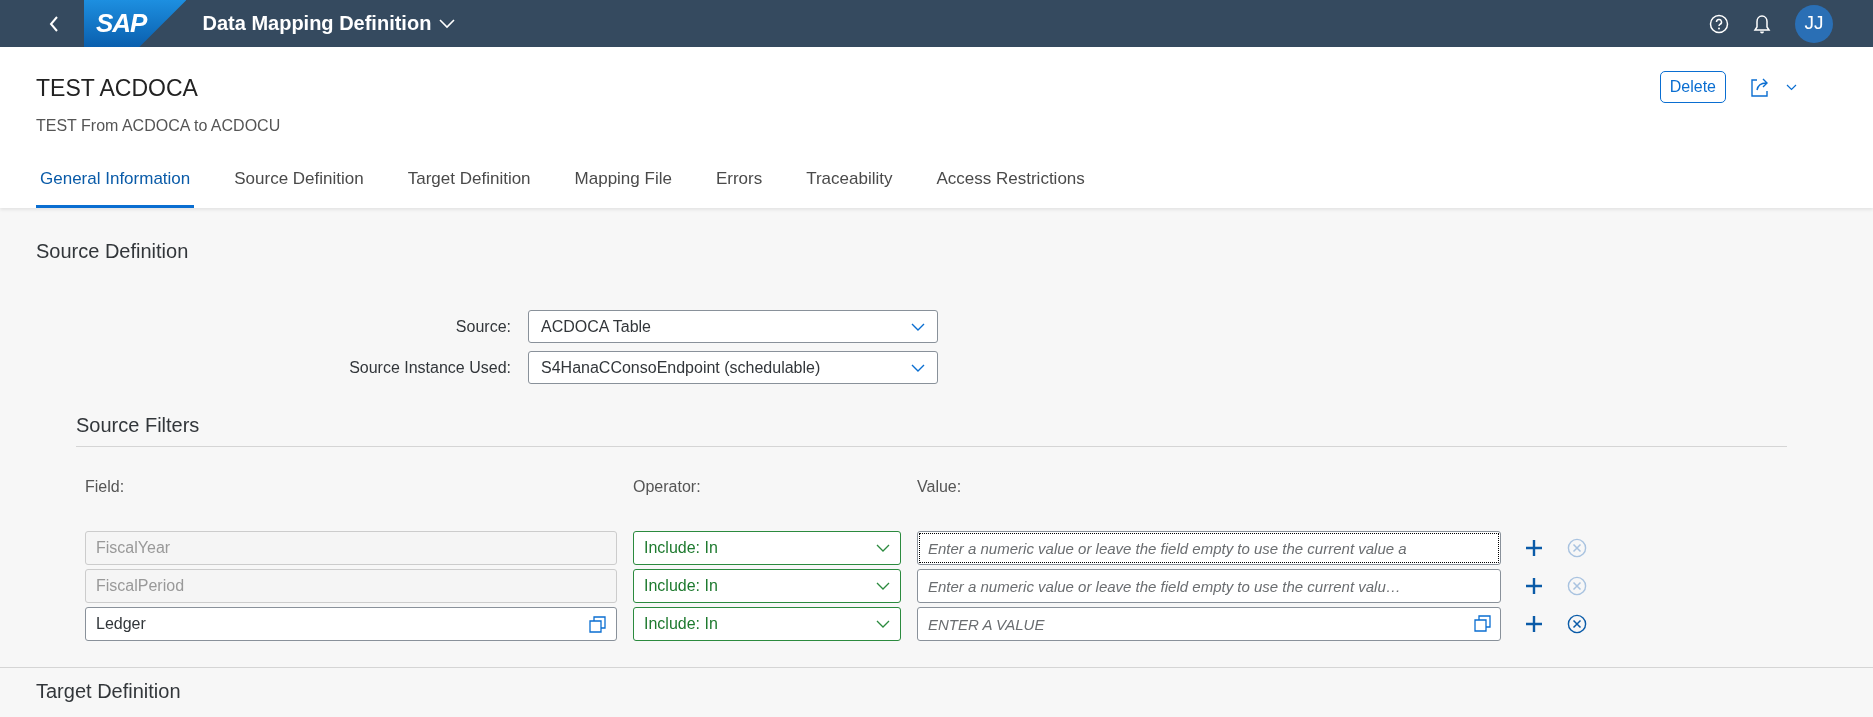  What do you see at coordinates (351, 624) in the screenshot?
I see `input-field: Ledger` at bounding box center [351, 624].